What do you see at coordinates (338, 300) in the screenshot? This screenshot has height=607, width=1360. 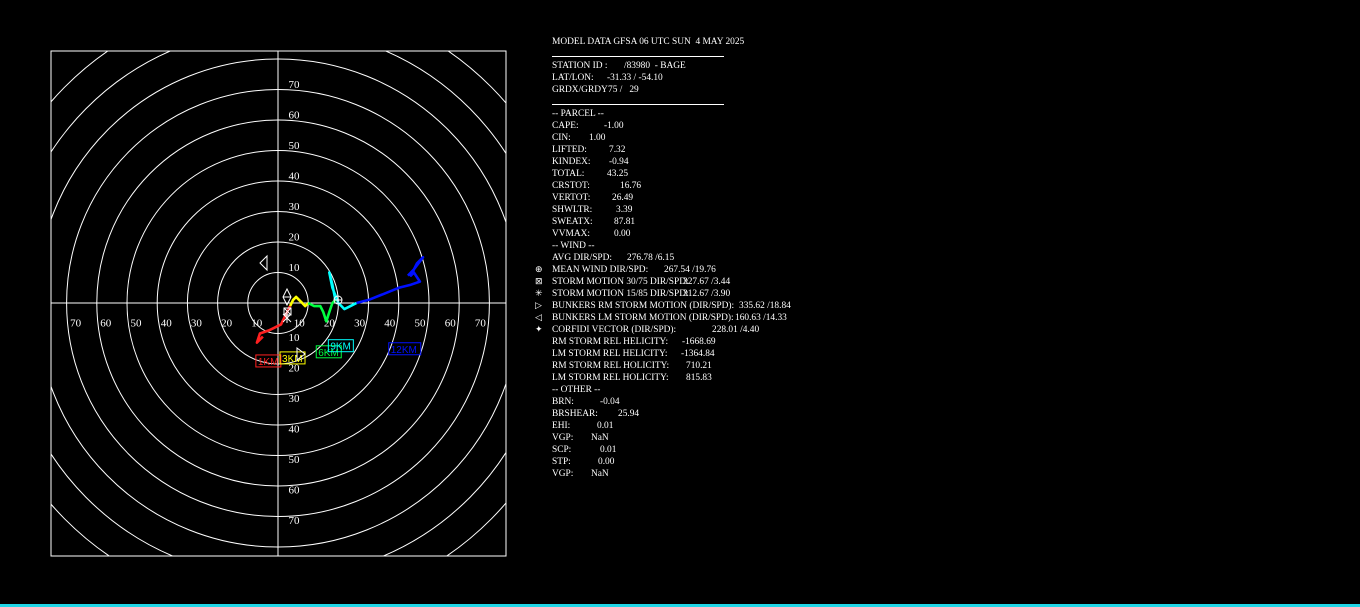 I see `mean-wind-icon` at bounding box center [338, 300].